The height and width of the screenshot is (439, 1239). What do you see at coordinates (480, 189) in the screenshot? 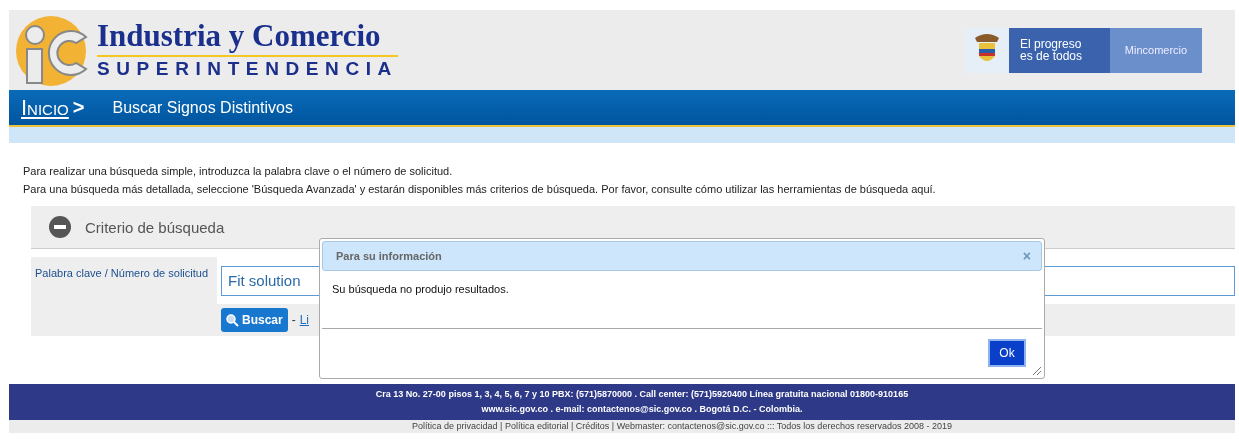
I see `instruction-text: Para una búsqueda más detallada, seleccione 'Búsqueda Avanzada' y estarán disponibles más criterios de búsqueda. Por favor, consulte cómo utilizar las herramientas de búsqueda aquí.` at bounding box center [480, 189].